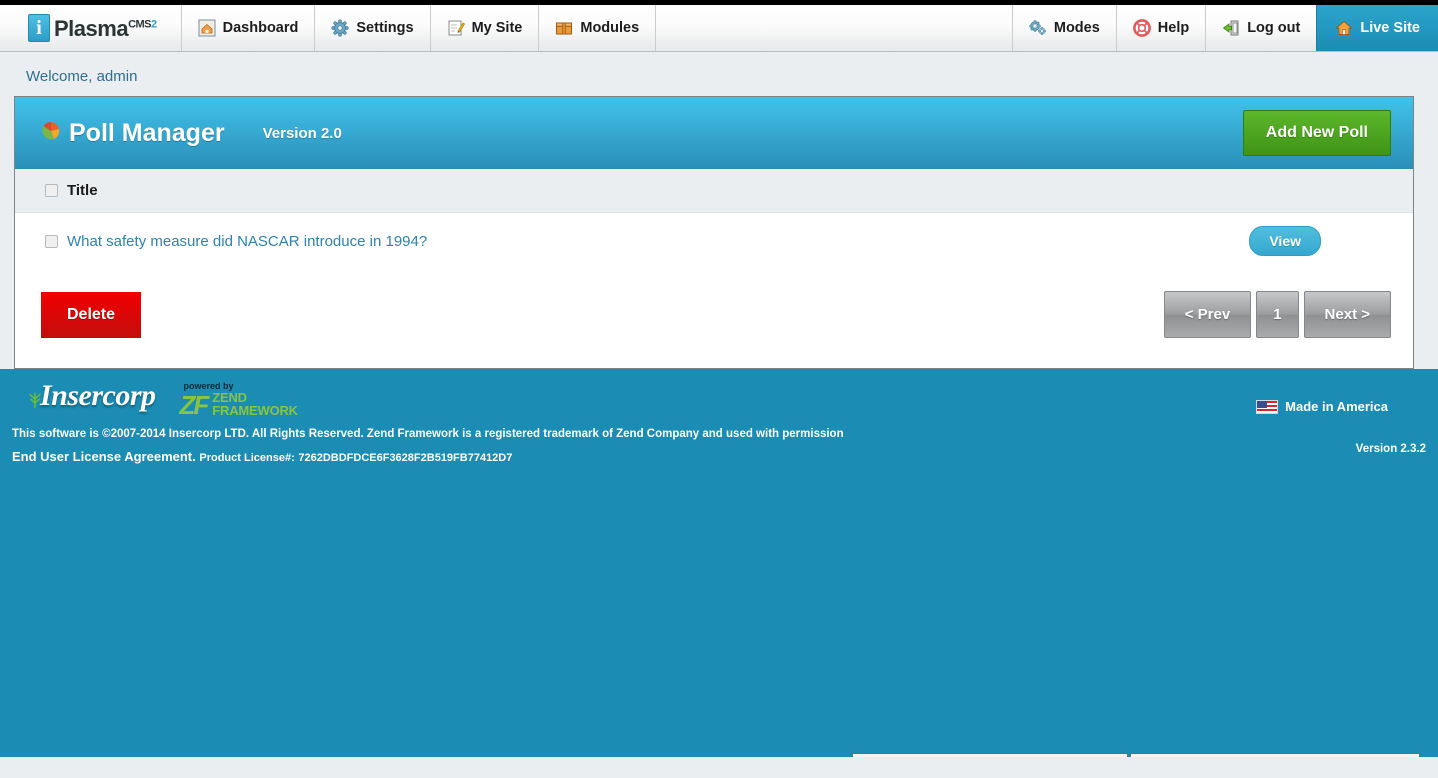  I want to click on nav-item-my-site: My Site, so click(485, 28).